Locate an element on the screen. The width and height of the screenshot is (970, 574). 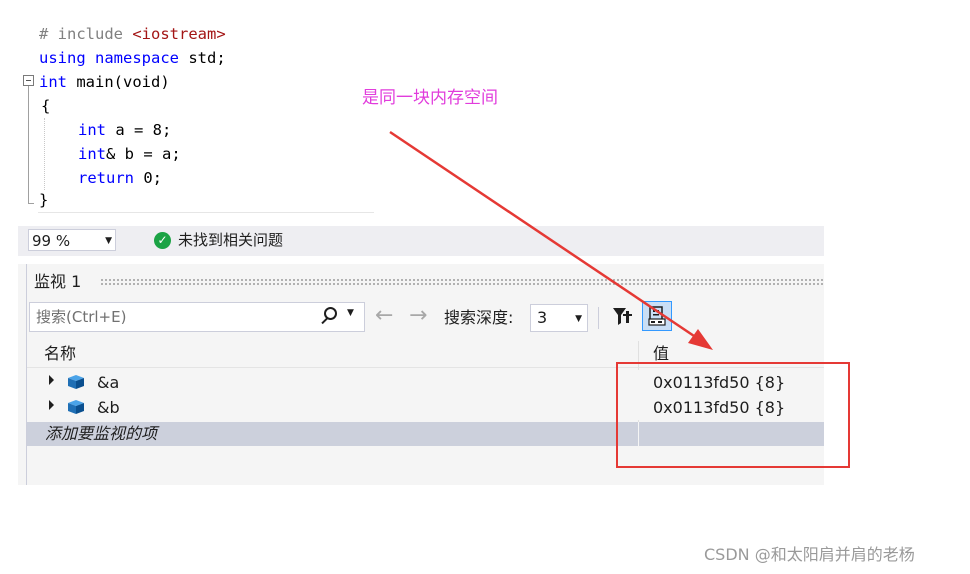
search-depth-value: 3 is located at coordinates (542, 317).